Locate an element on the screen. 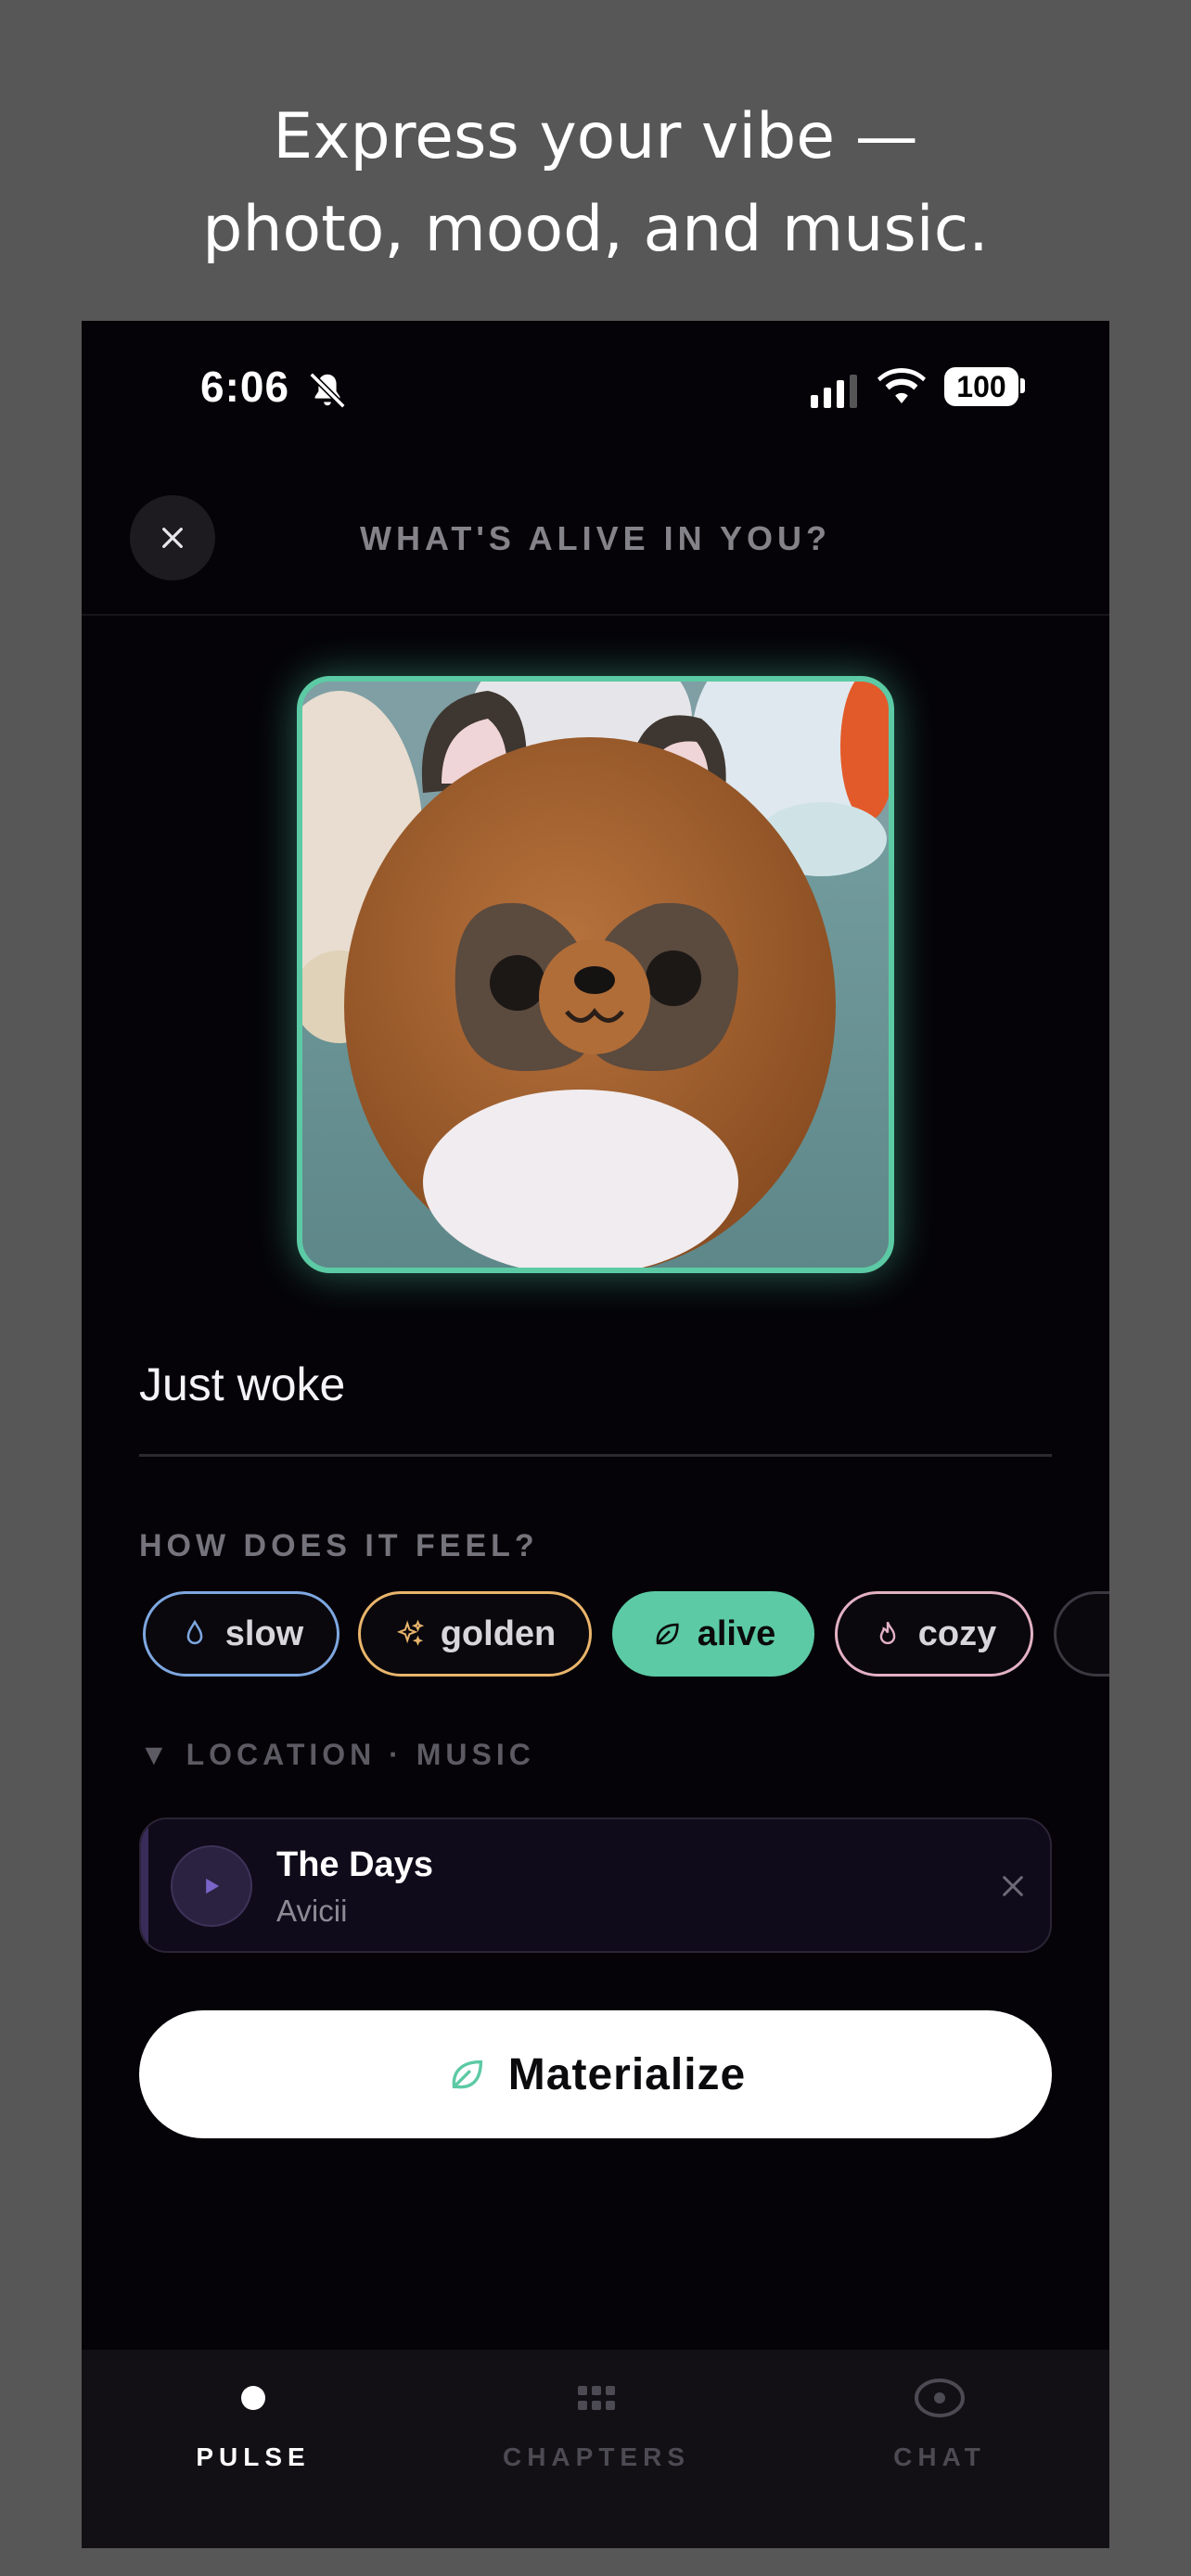  mood-chip-row: slow golden alive cozy is located at coordinates (626, 1634).